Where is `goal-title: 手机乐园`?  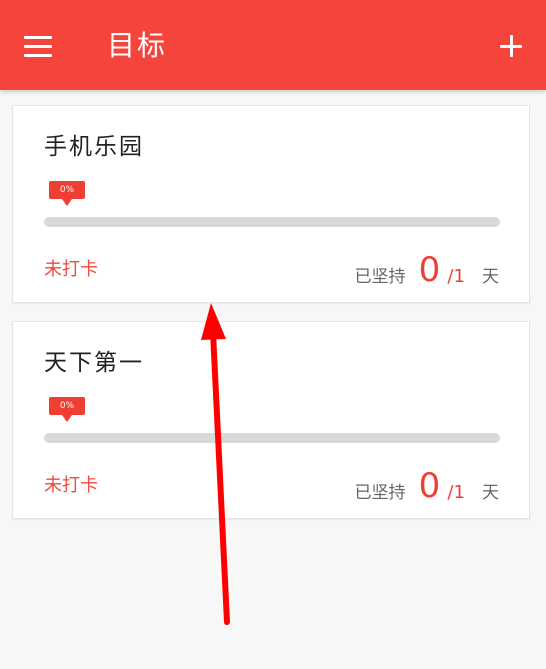 goal-title: 手机乐园 is located at coordinates (94, 147).